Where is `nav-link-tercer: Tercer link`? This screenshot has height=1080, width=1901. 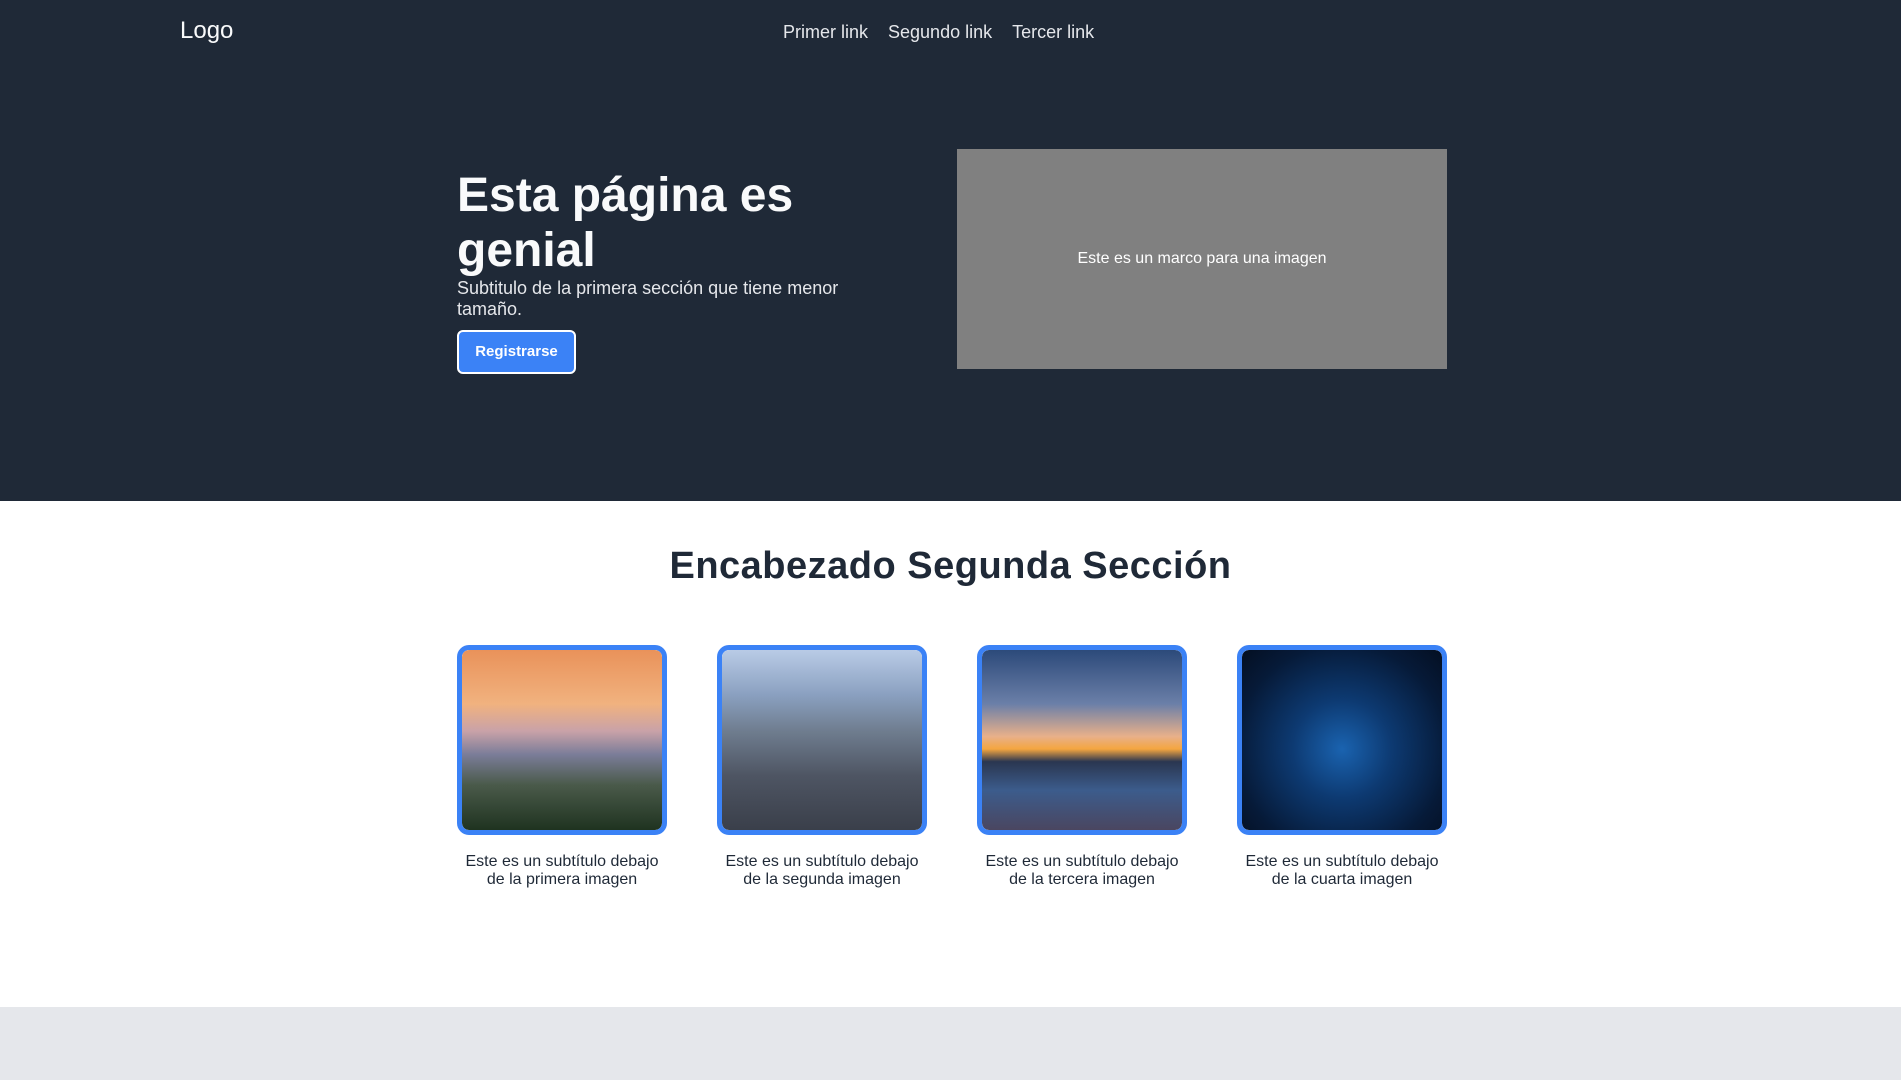
nav-link-tercer: Tercer link is located at coordinates (1053, 32).